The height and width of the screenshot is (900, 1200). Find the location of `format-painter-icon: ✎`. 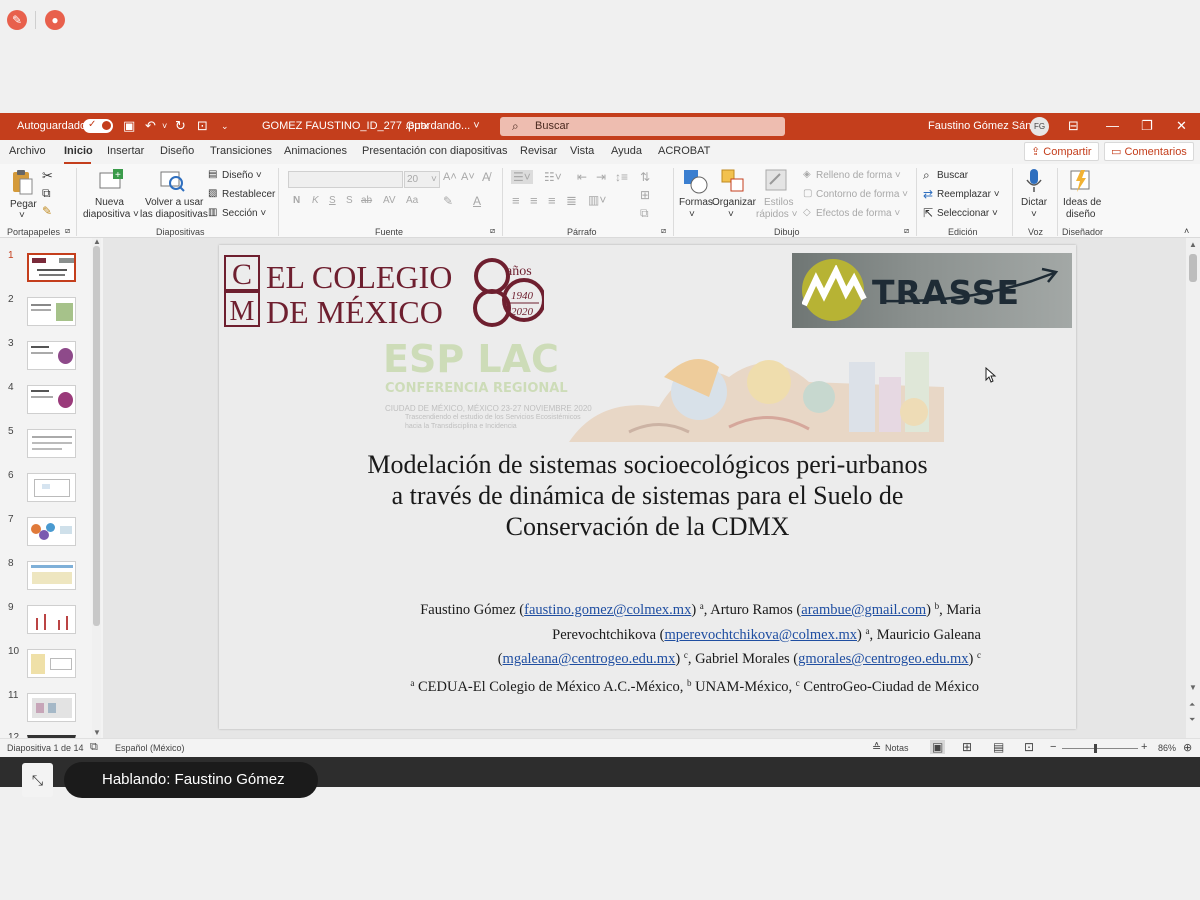

format-painter-icon: ✎ is located at coordinates (47, 211).